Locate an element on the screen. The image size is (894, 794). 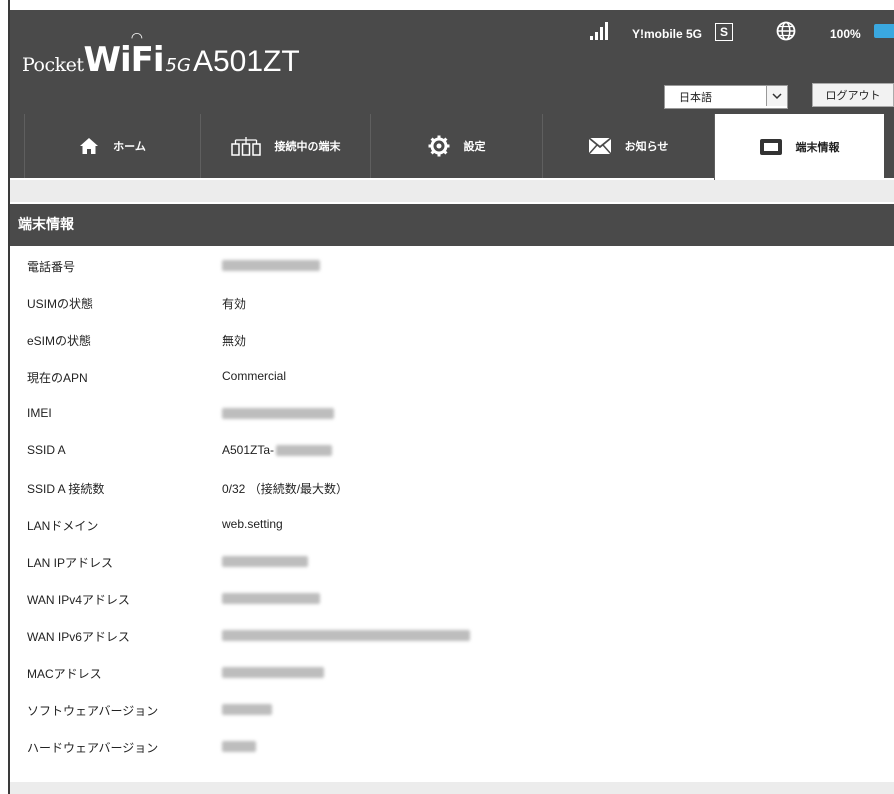
info-label: LANドメイン is located at coordinates (63, 526).